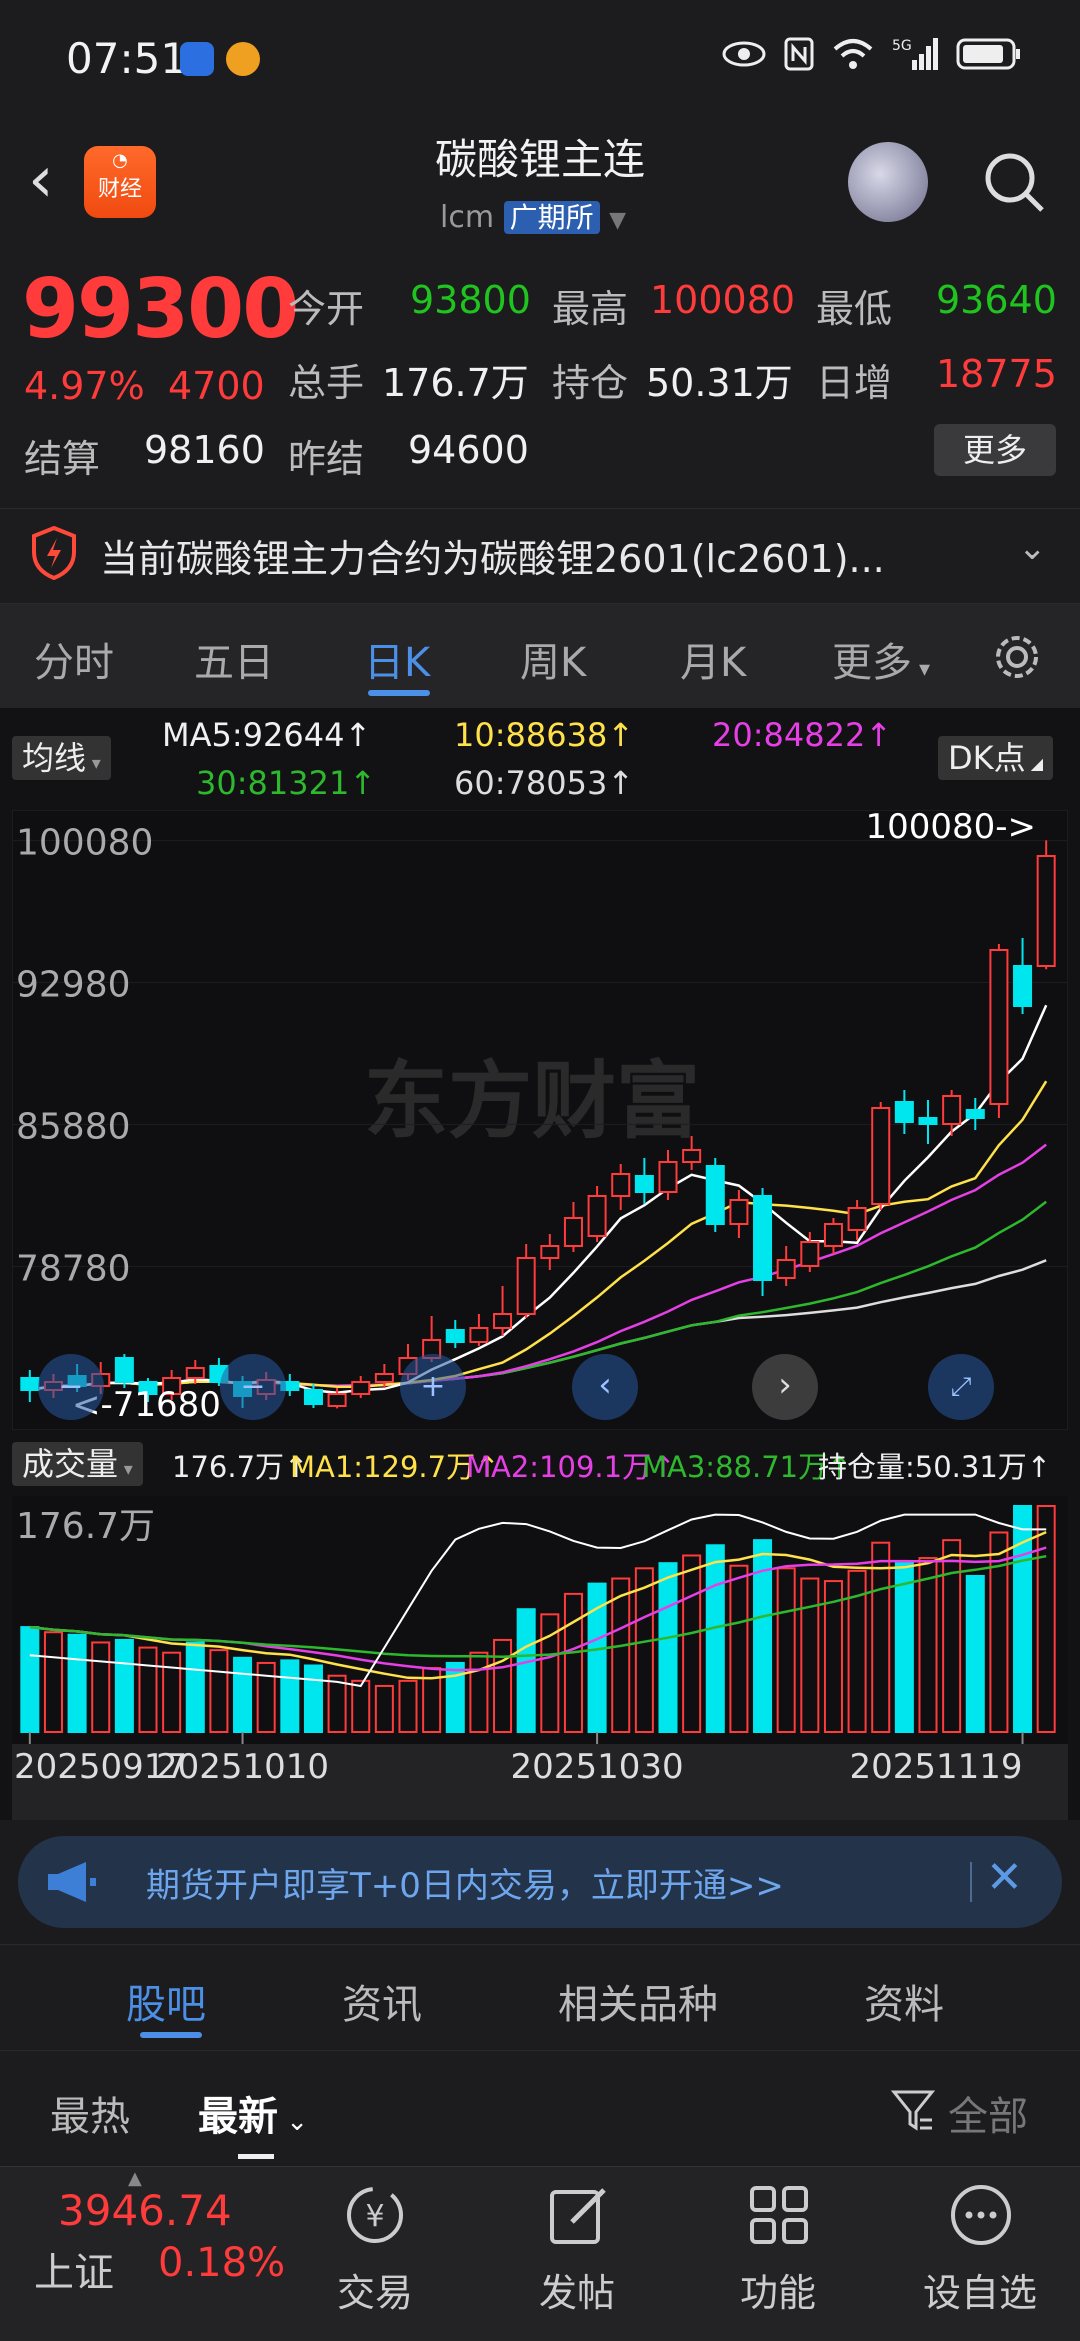  Describe the element at coordinates (559, 1467) in the screenshot. I see `volume-ma2-text: MA2:109.1万` at that location.